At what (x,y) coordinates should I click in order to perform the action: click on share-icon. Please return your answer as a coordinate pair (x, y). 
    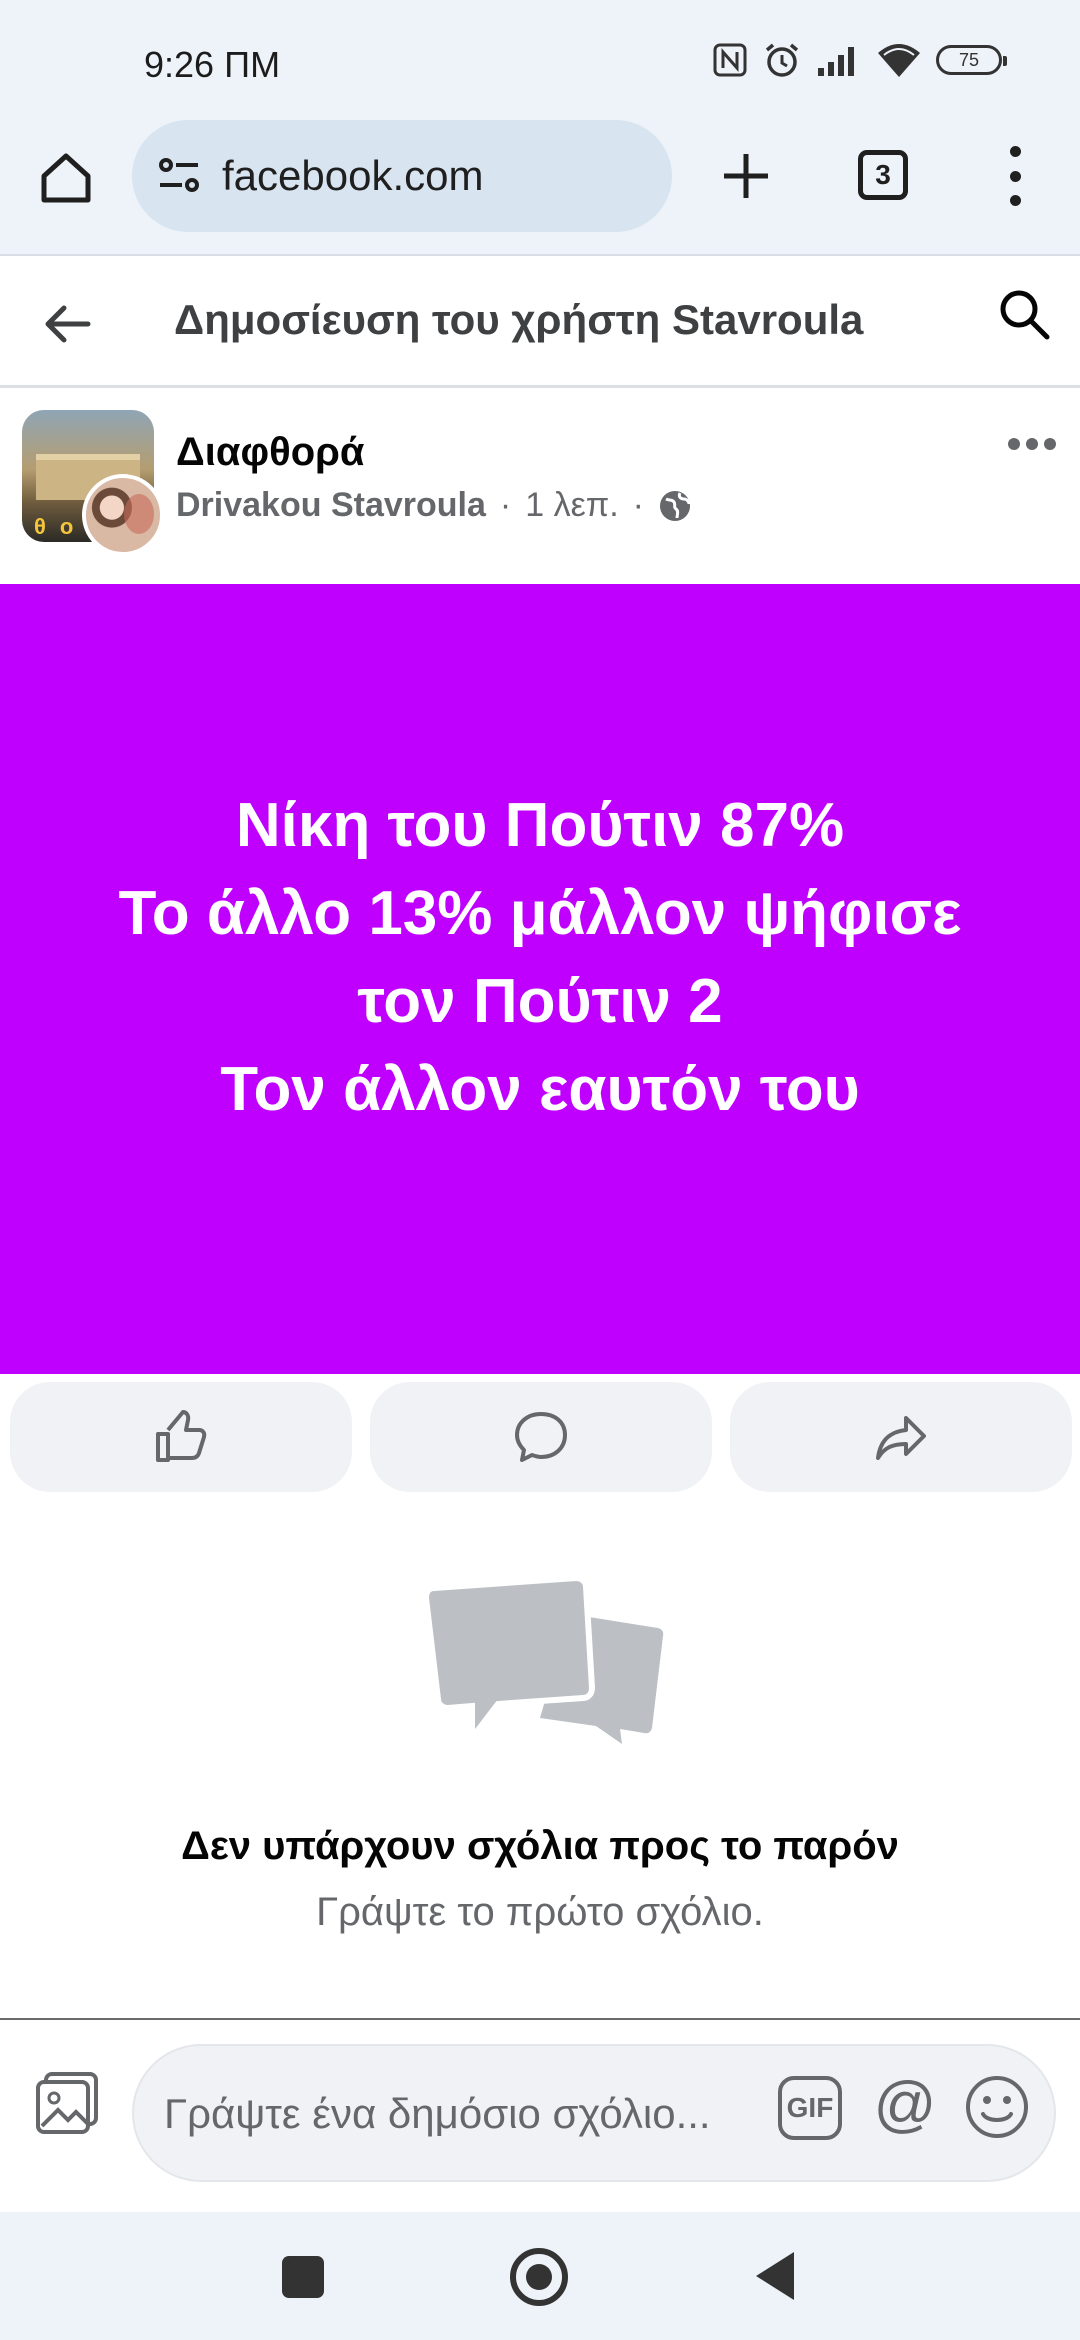
    Looking at the image, I should click on (901, 1438).